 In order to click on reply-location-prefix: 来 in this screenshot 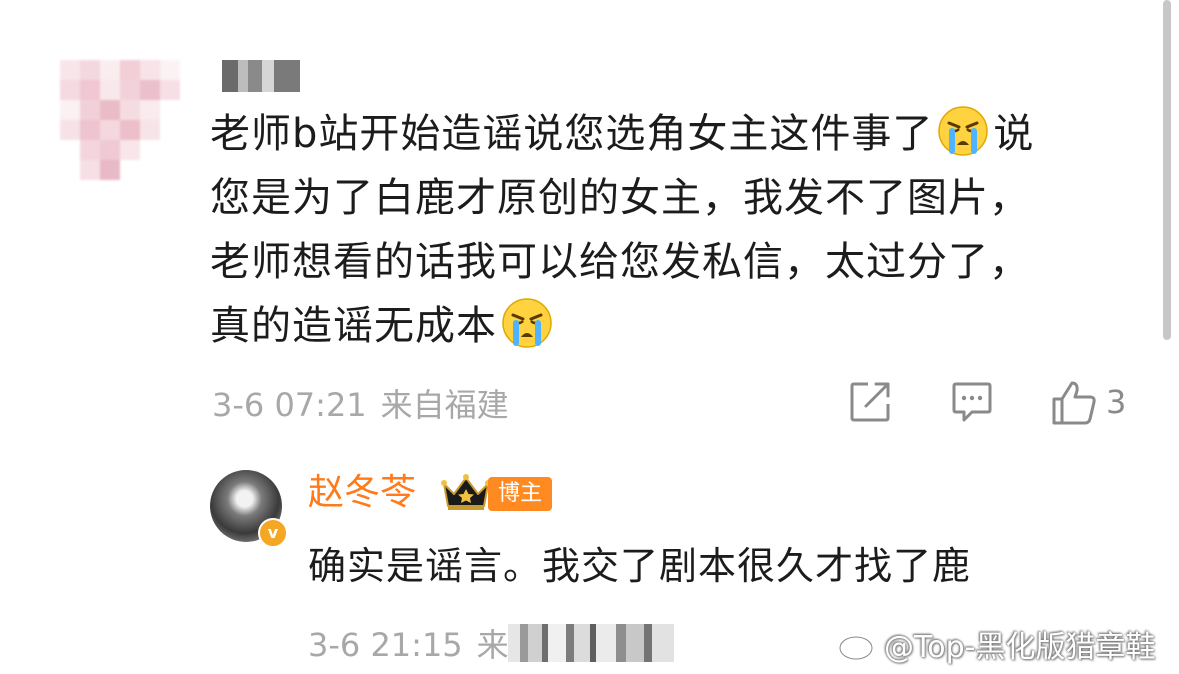, I will do `click(492, 645)`.